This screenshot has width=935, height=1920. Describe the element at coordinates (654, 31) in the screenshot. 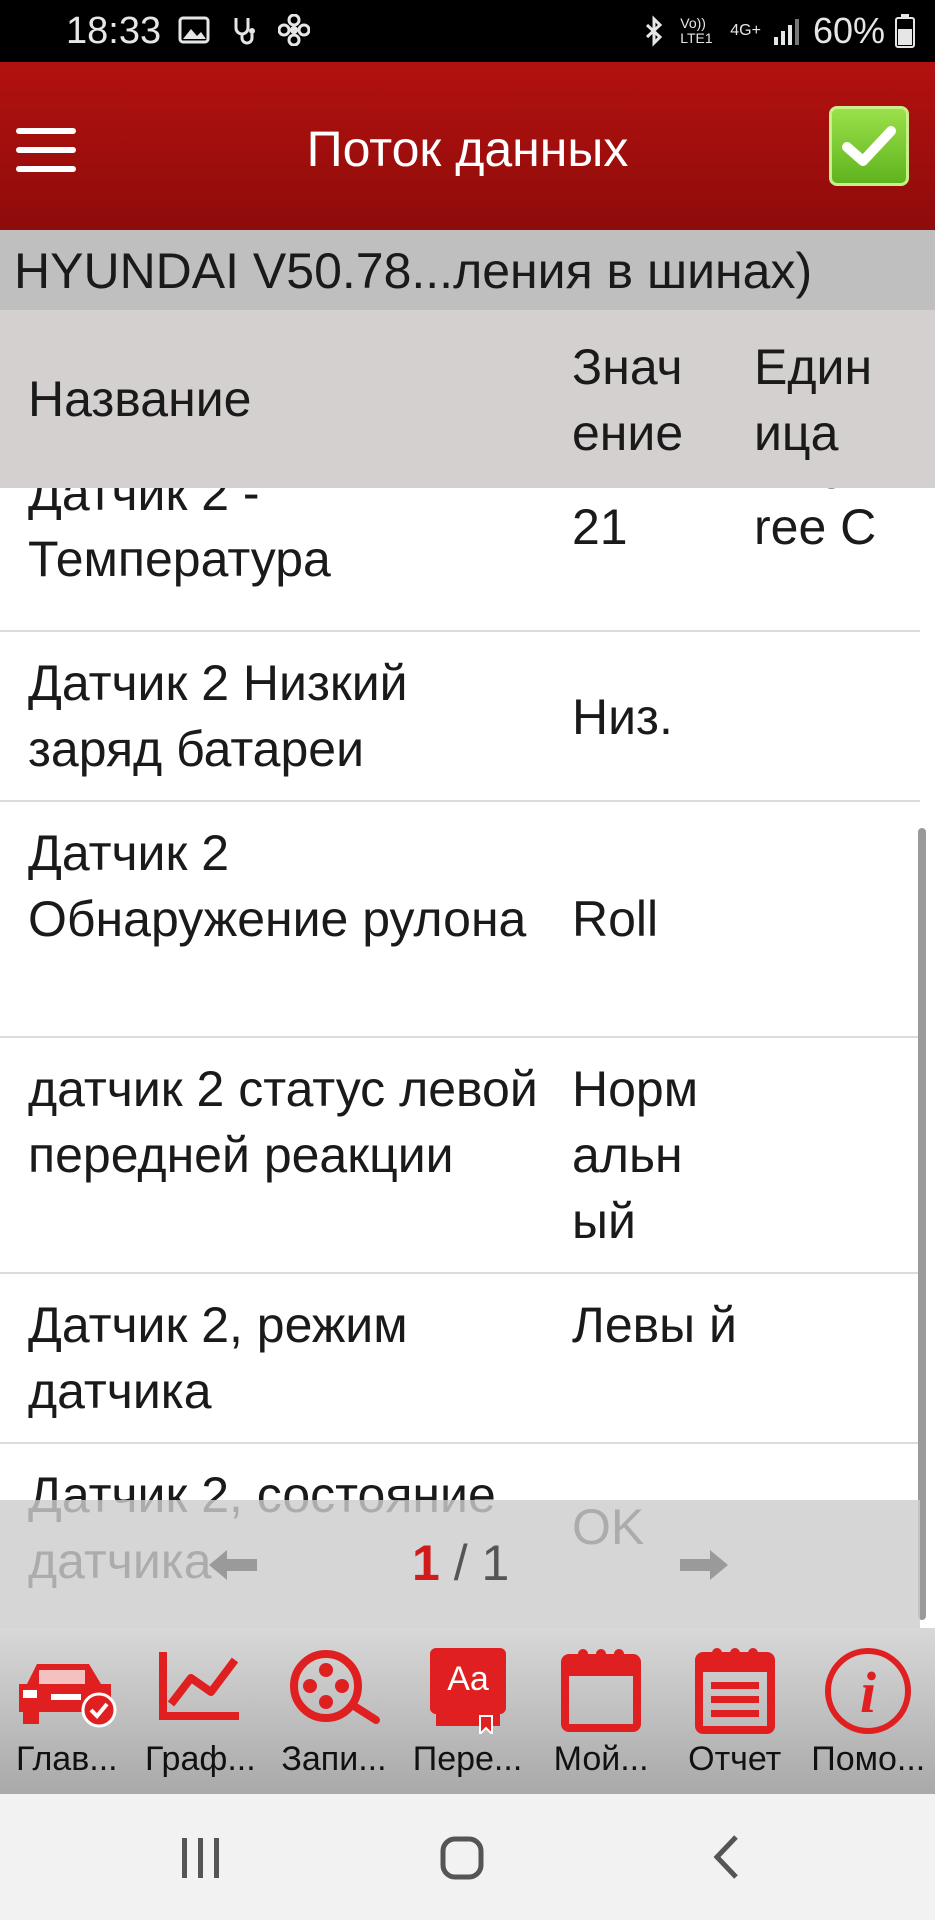

I see `bluetooth-icon` at that location.